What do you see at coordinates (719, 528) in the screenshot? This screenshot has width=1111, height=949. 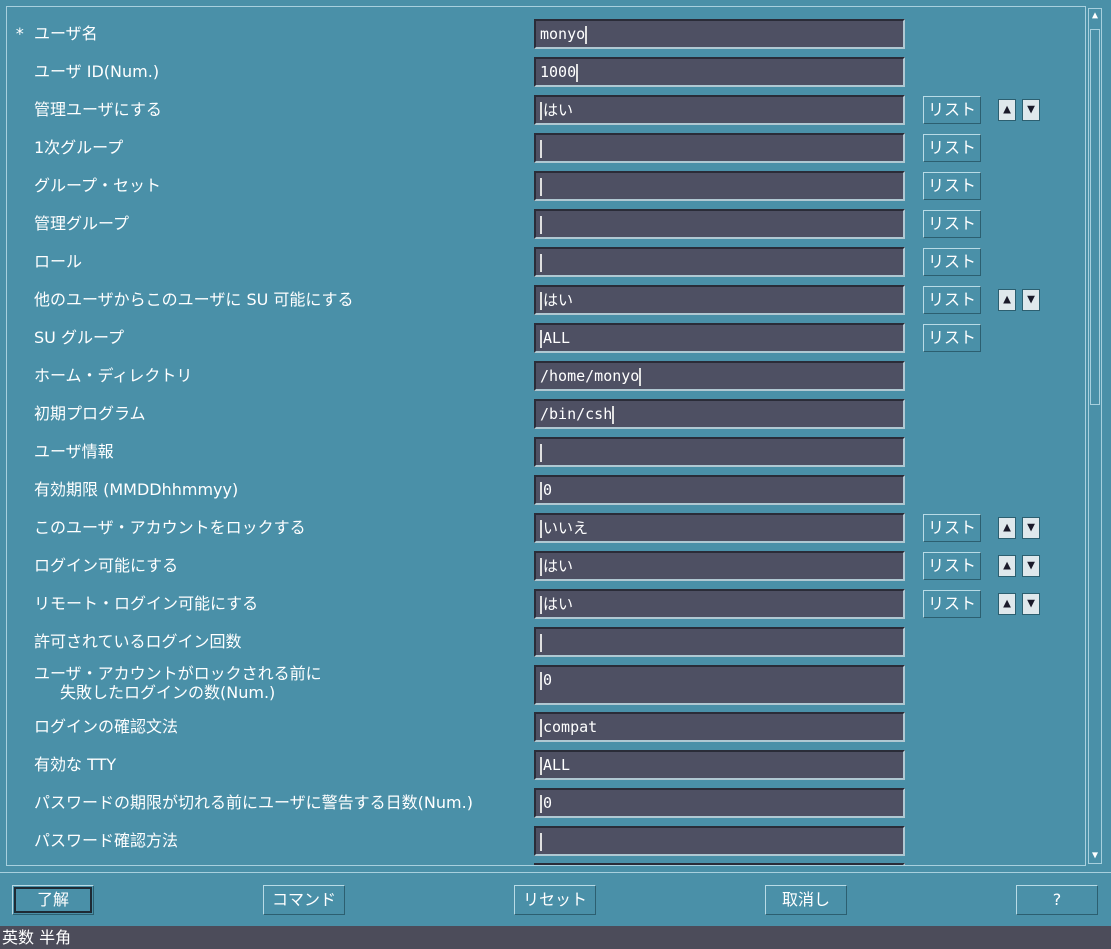 I see `account-locked-input: いいえ` at bounding box center [719, 528].